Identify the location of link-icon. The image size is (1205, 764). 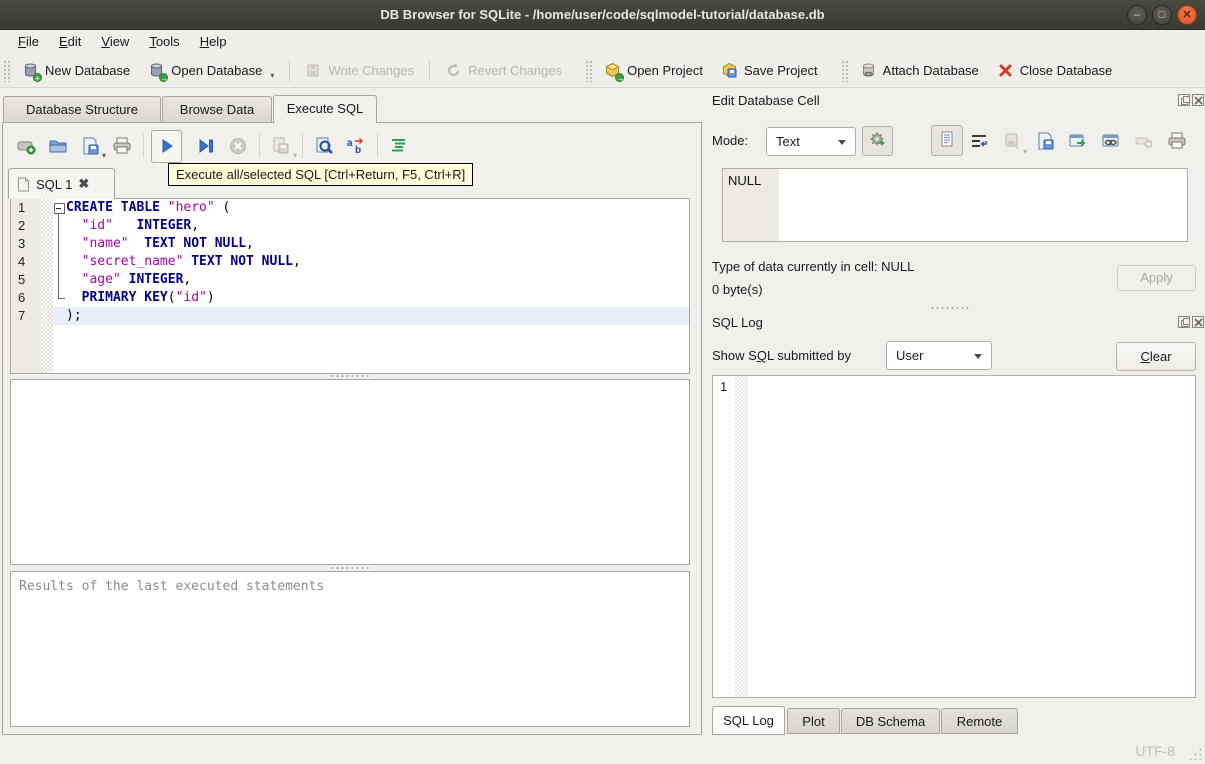
(1111, 141).